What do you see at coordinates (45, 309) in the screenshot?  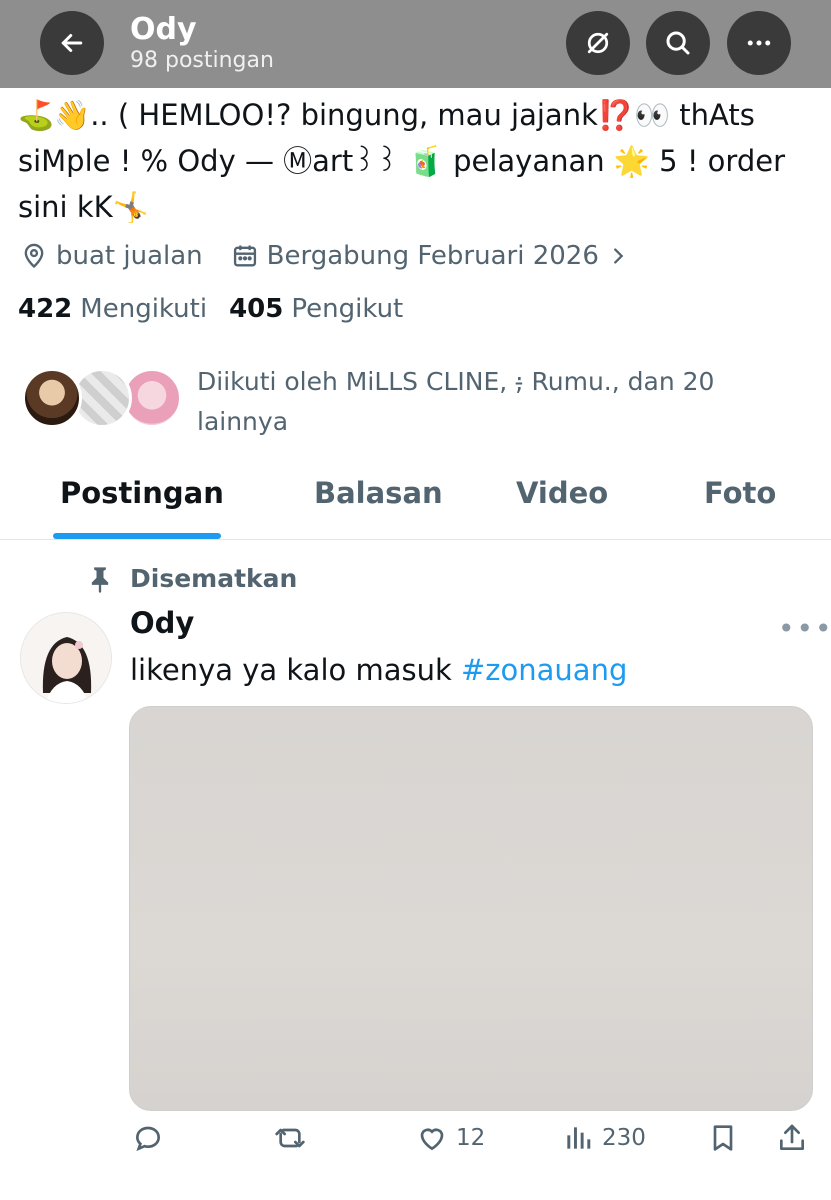 I see `following-count: 422` at bounding box center [45, 309].